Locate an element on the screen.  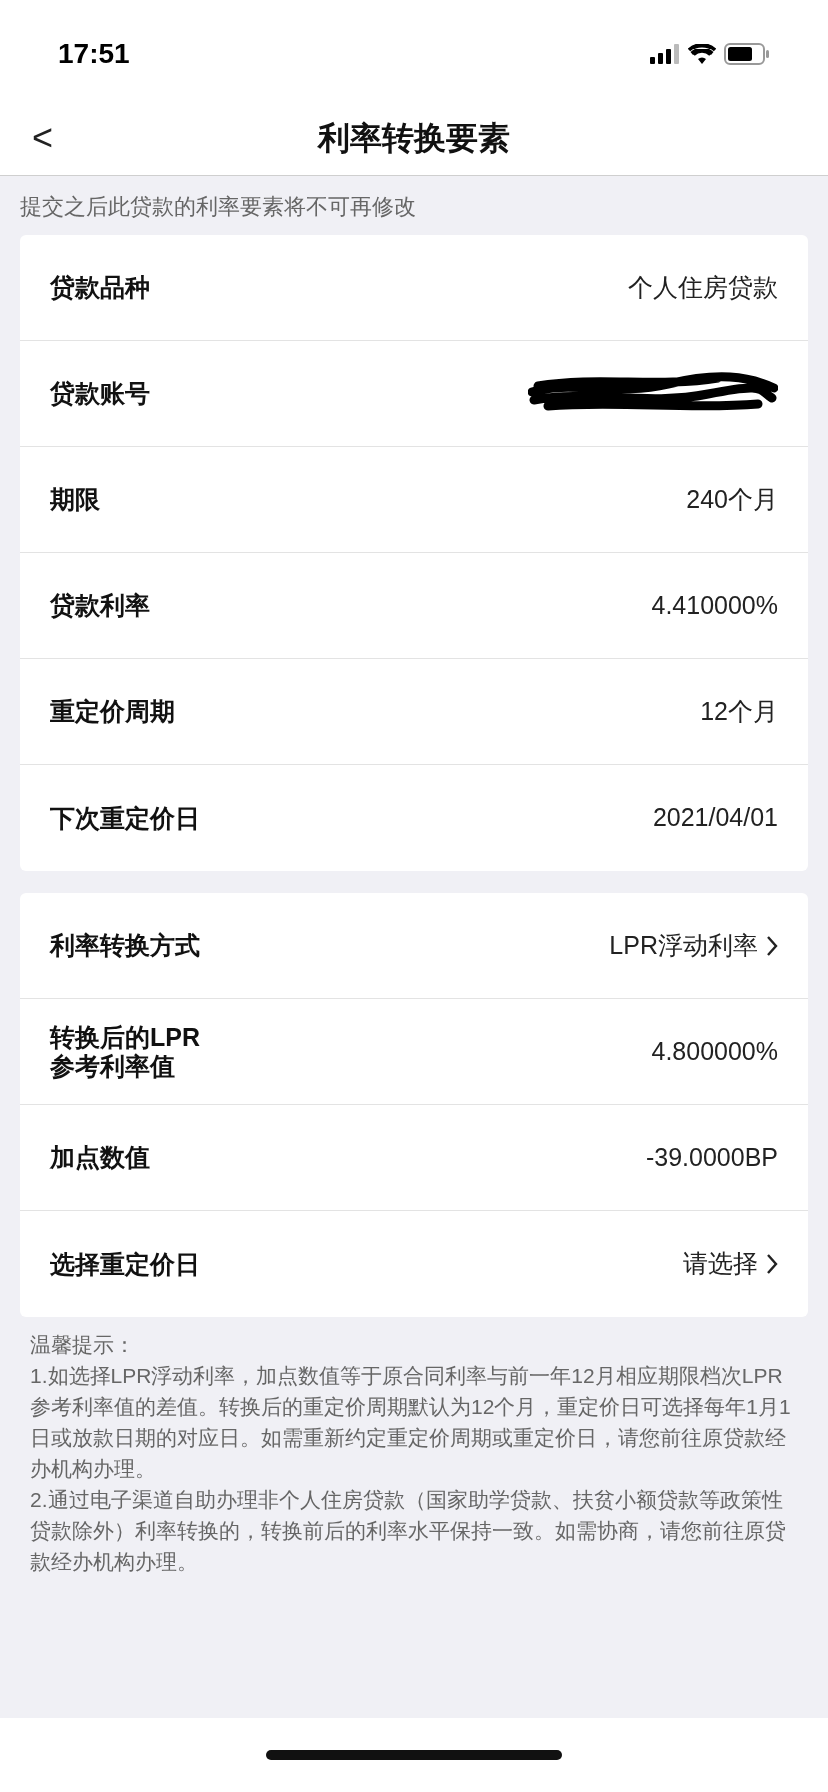
row-label: 重定价周期 is located at coordinates (112, 711).